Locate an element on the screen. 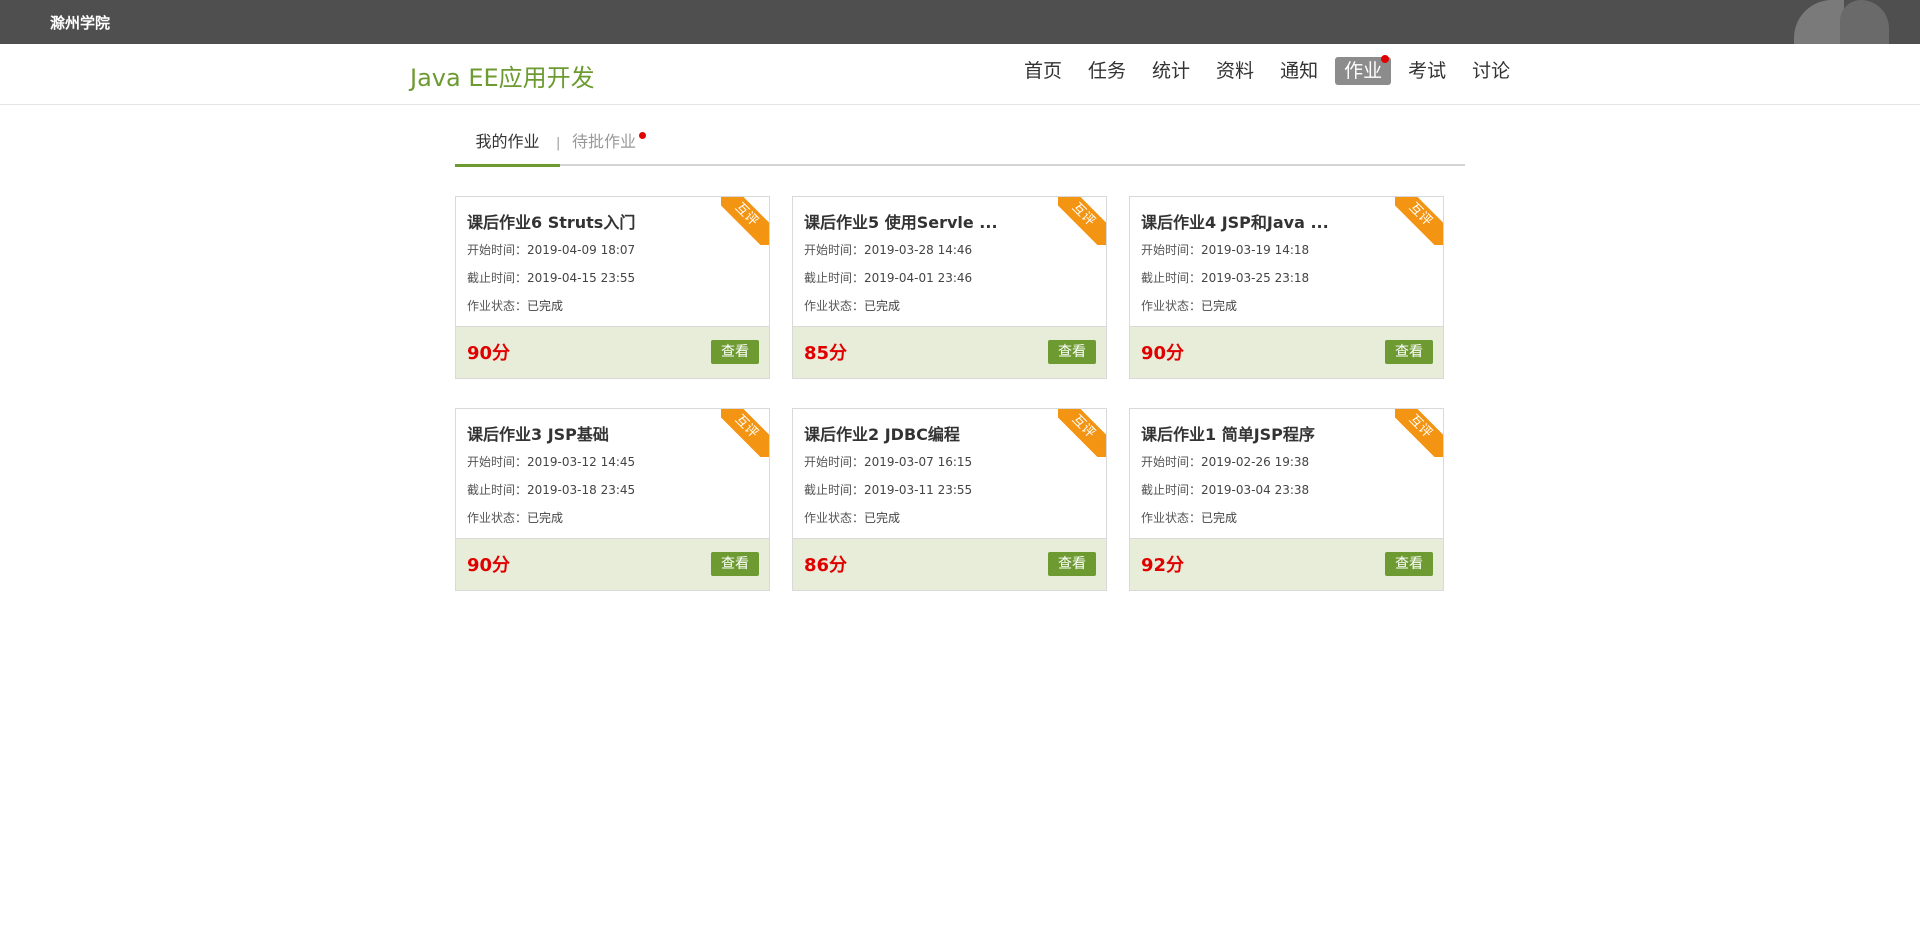 The image size is (1920, 926). nav-item-stats: 统计 is located at coordinates (1171, 71).